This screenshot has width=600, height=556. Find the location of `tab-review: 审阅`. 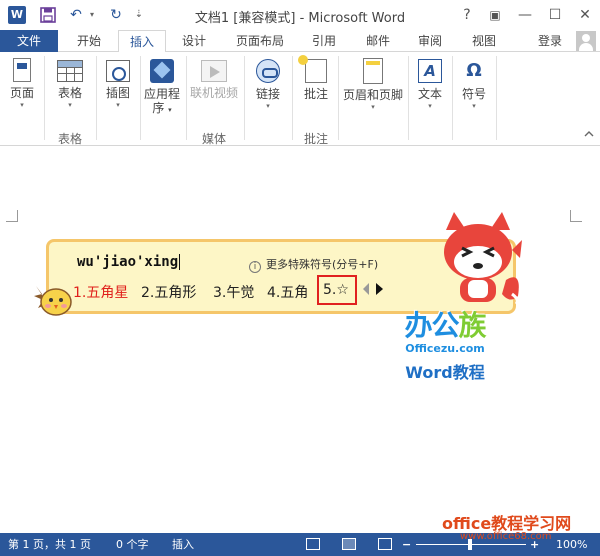

tab-review: 审阅 is located at coordinates (430, 41).